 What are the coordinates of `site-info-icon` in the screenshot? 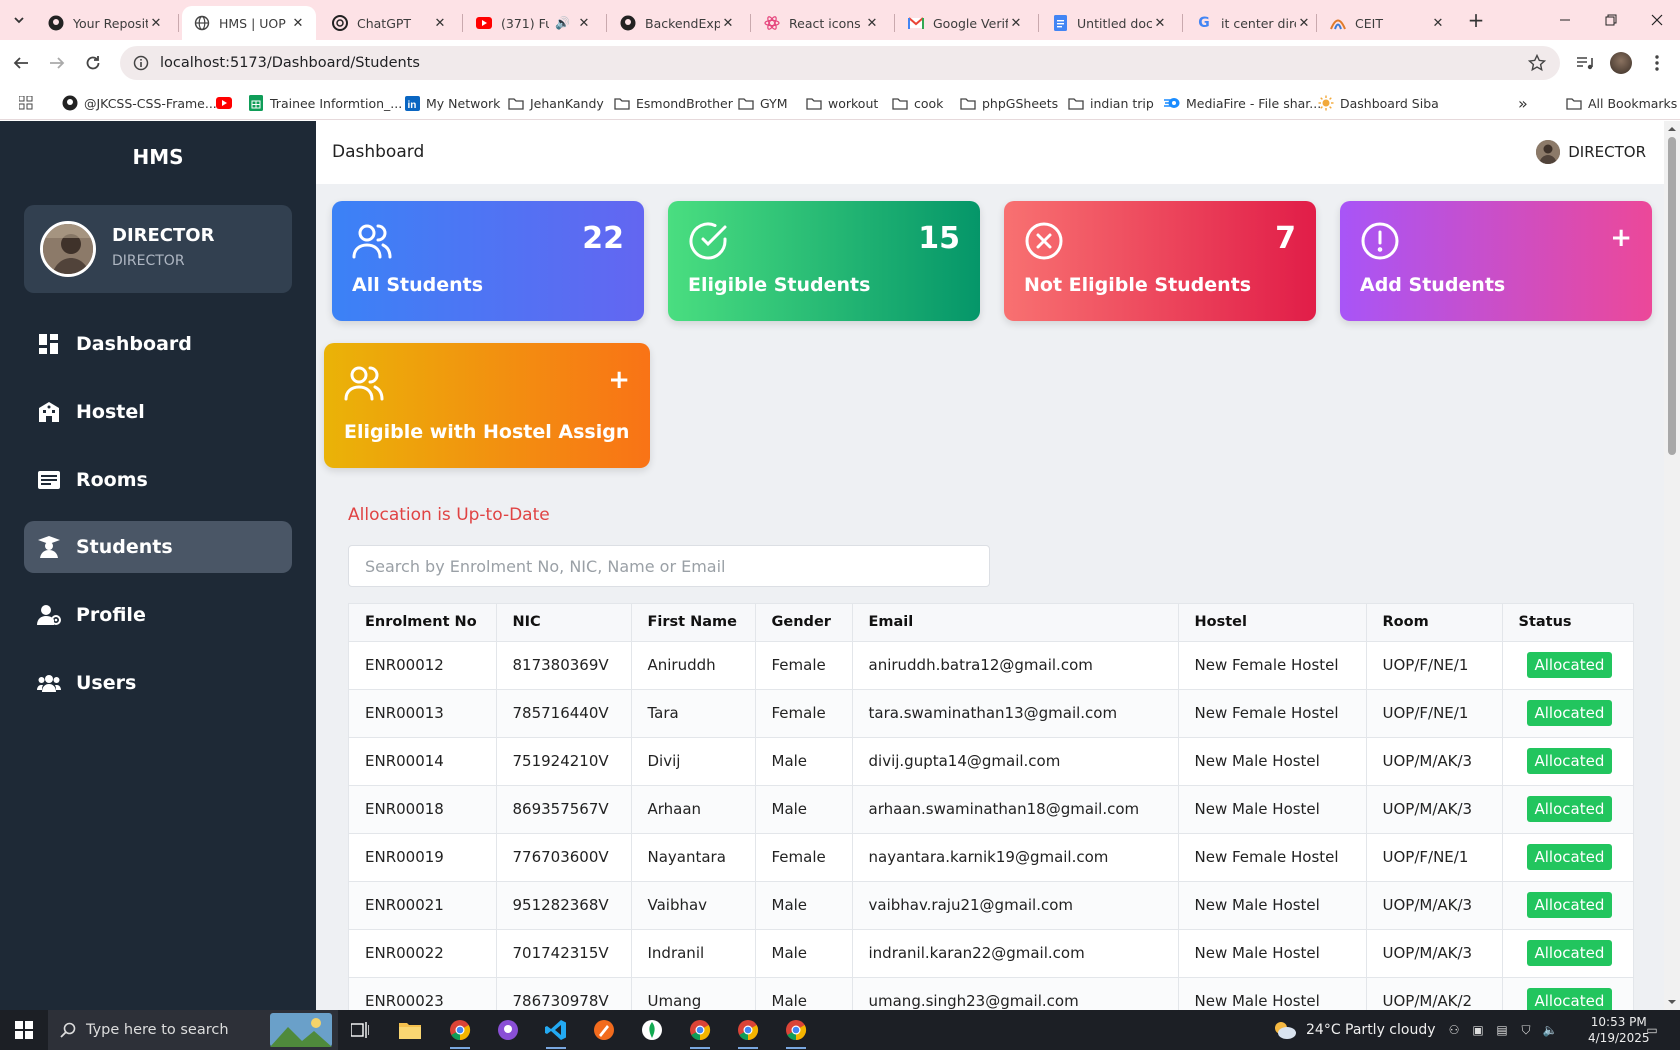 It's located at (141, 63).